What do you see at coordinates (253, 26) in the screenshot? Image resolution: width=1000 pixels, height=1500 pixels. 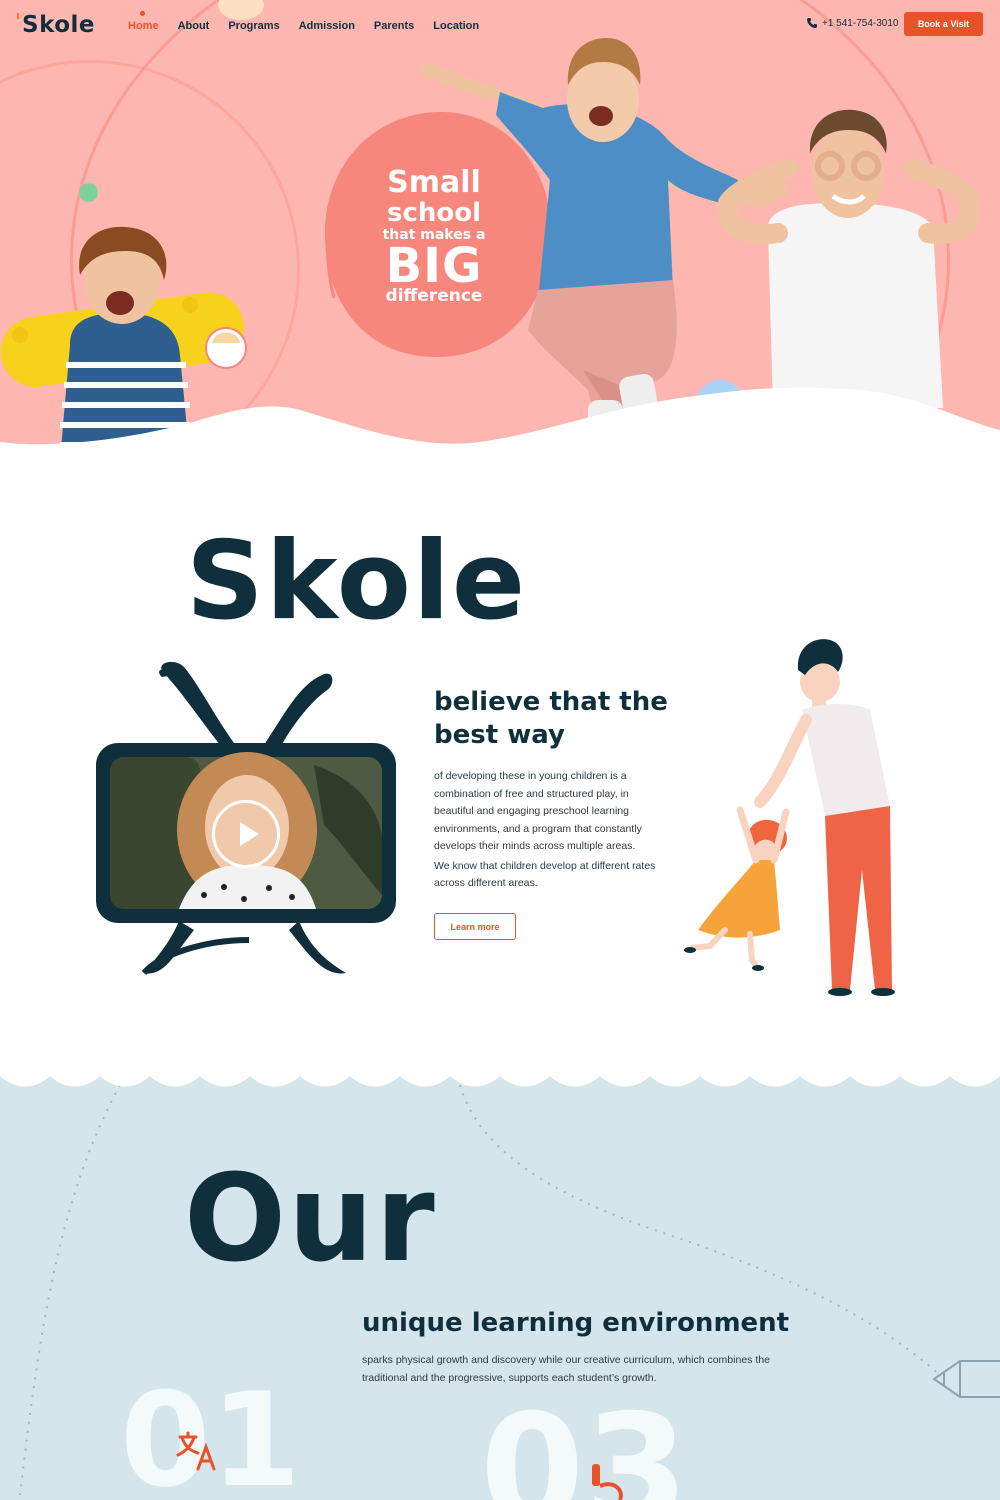 I see `nav-programs: Programs` at bounding box center [253, 26].